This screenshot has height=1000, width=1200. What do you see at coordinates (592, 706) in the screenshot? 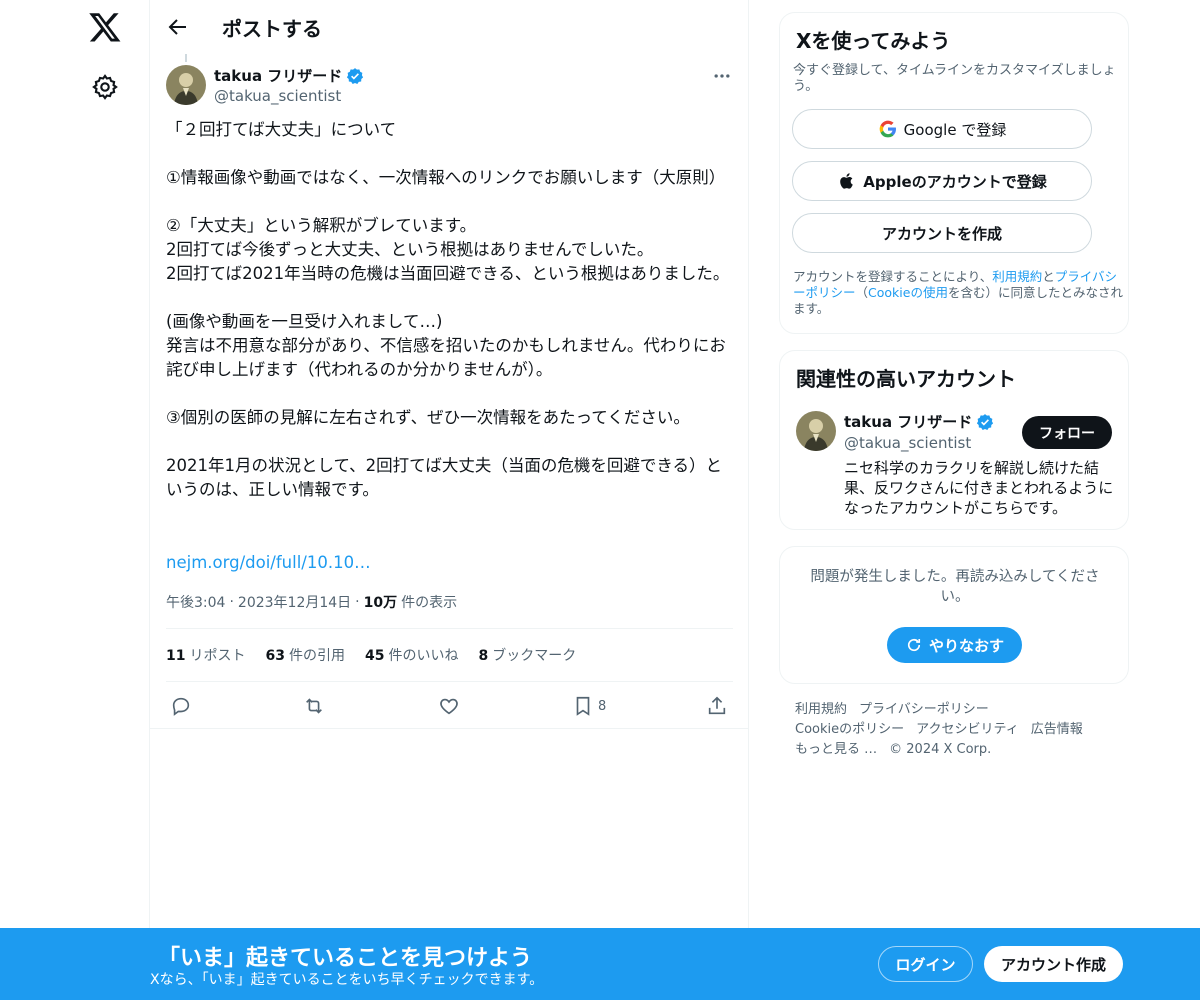
I see `bookmark-button: 8` at bounding box center [592, 706].